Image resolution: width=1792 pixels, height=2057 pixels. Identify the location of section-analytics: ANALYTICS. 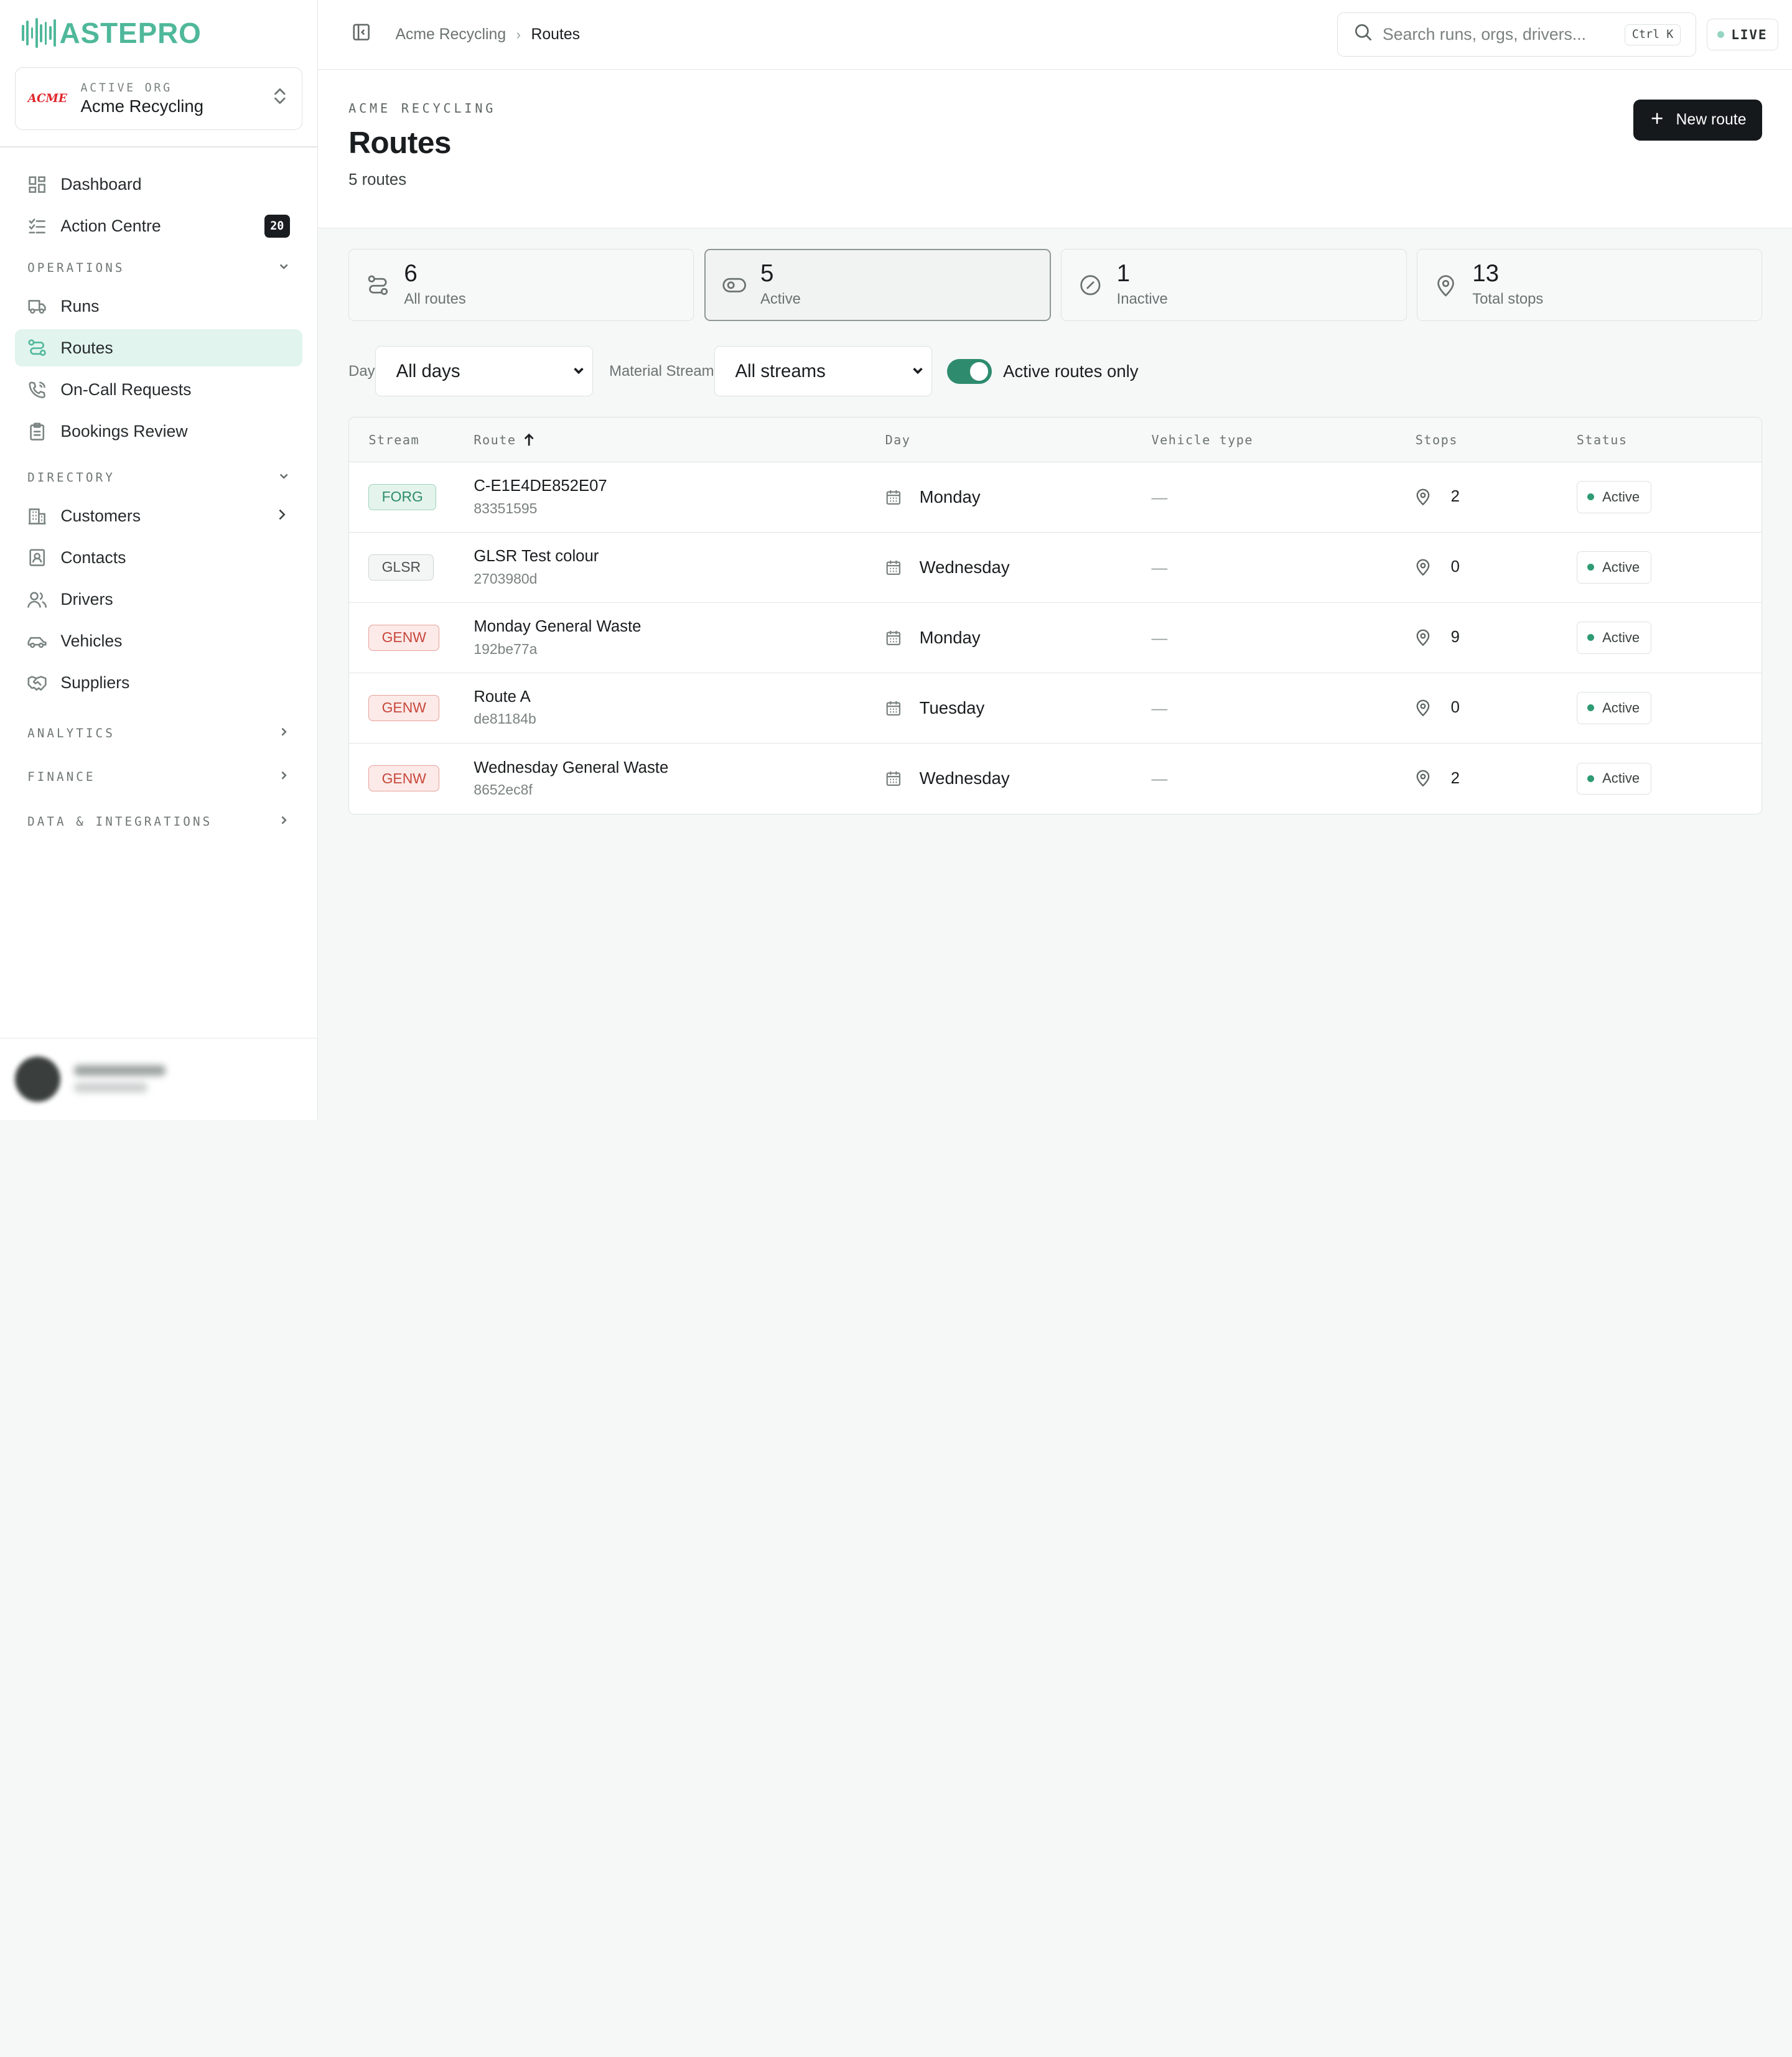
(158, 733).